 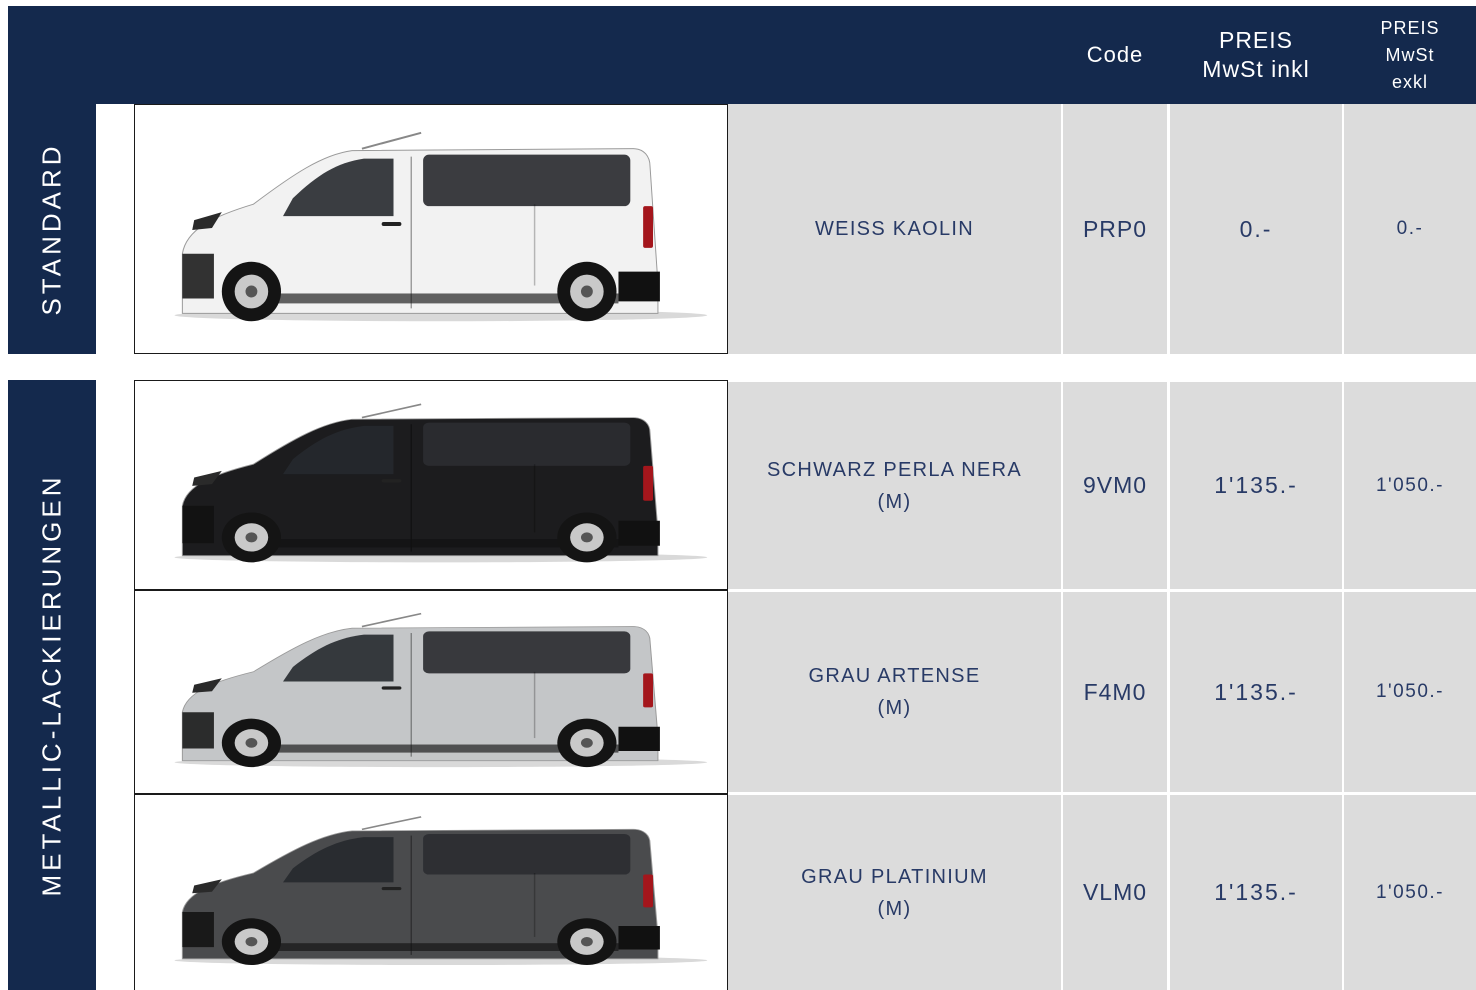 I want to click on section-label: STANDARD, so click(x=51, y=229).